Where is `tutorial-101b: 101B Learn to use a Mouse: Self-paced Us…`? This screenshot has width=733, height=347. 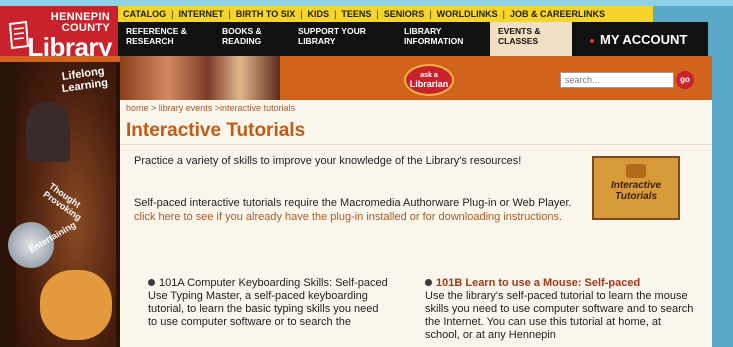
tutorial-101b: 101B Learn to use a Mouse: Self-paced Us… is located at coordinates (560, 309).